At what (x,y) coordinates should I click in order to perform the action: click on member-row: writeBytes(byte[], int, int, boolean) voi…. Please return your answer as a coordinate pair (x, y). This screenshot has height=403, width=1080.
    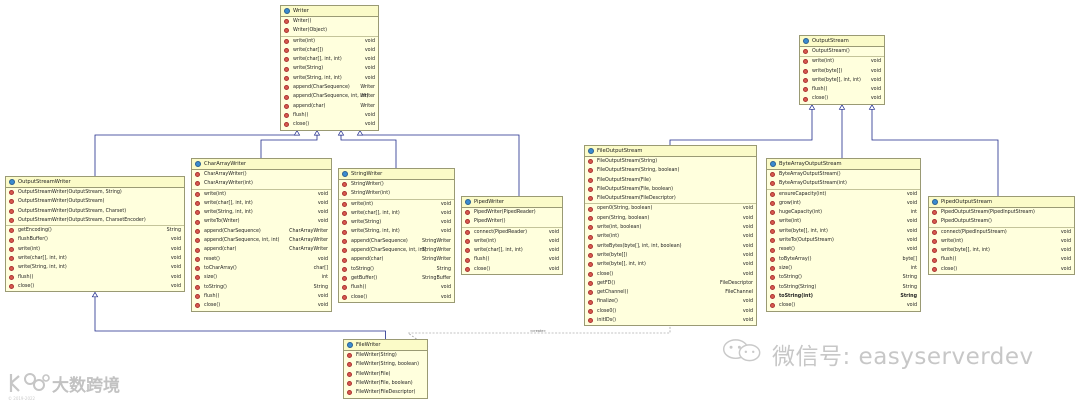
    Looking at the image, I should click on (670, 246).